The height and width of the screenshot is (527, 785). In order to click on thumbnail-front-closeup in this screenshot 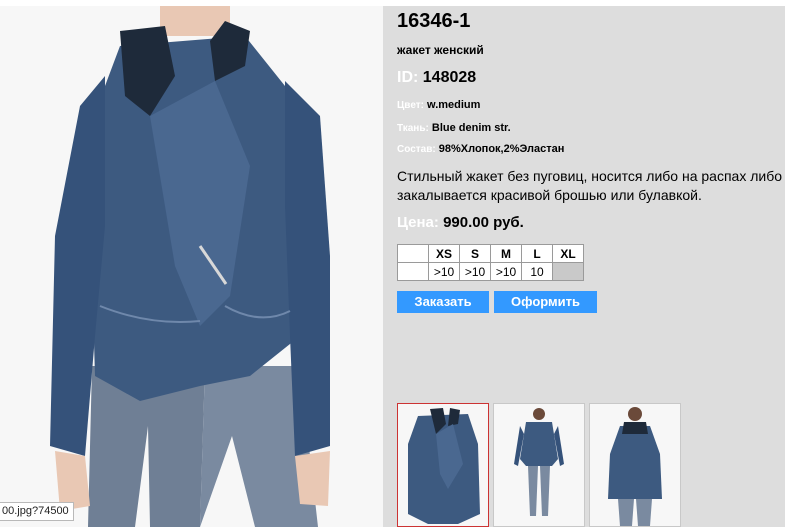, I will do `click(443, 465)`.